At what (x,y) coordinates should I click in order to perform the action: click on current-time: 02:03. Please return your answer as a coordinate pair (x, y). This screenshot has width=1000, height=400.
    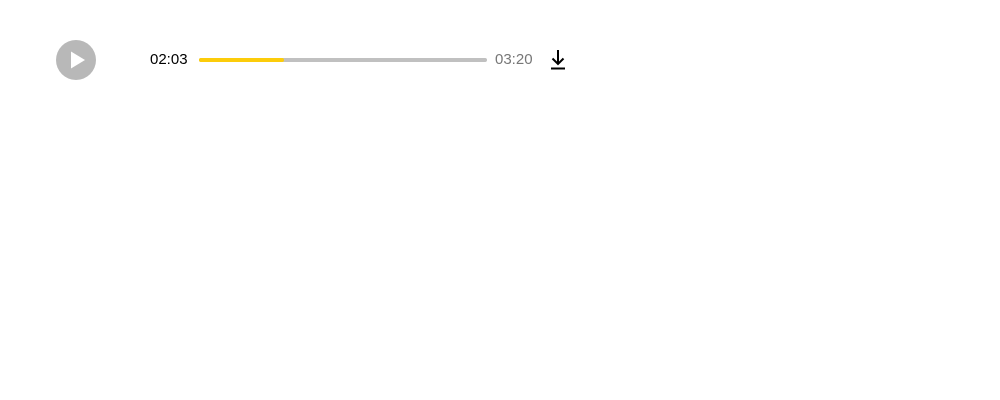
    Looking at the image, I should click on (169, 59).